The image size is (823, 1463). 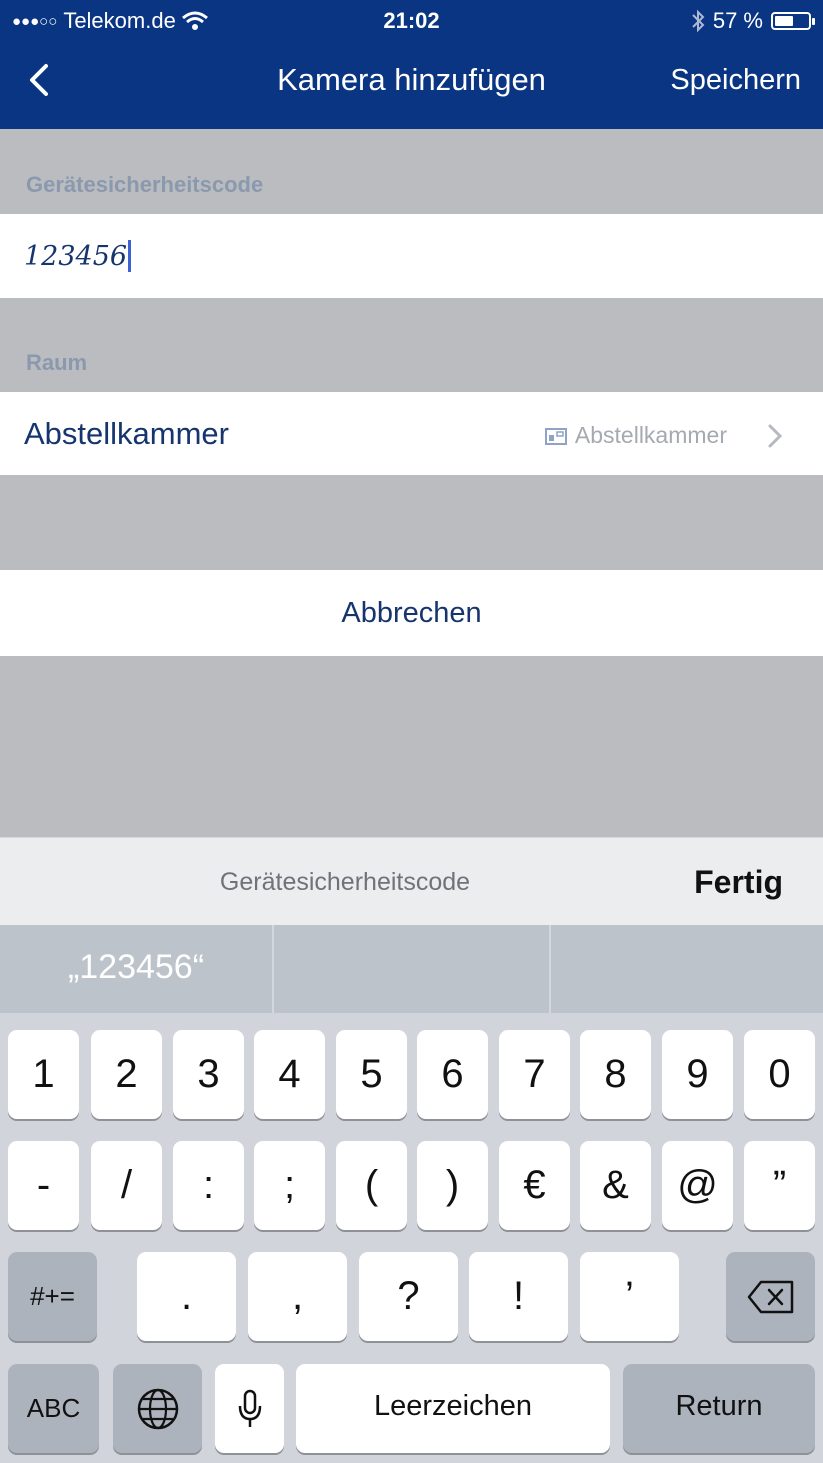 What do you see at coordinates (145, 184) in the screenshot?
I see `security-code-section-label: Gerätesicherheitscode` at bounding box center [145, 184].